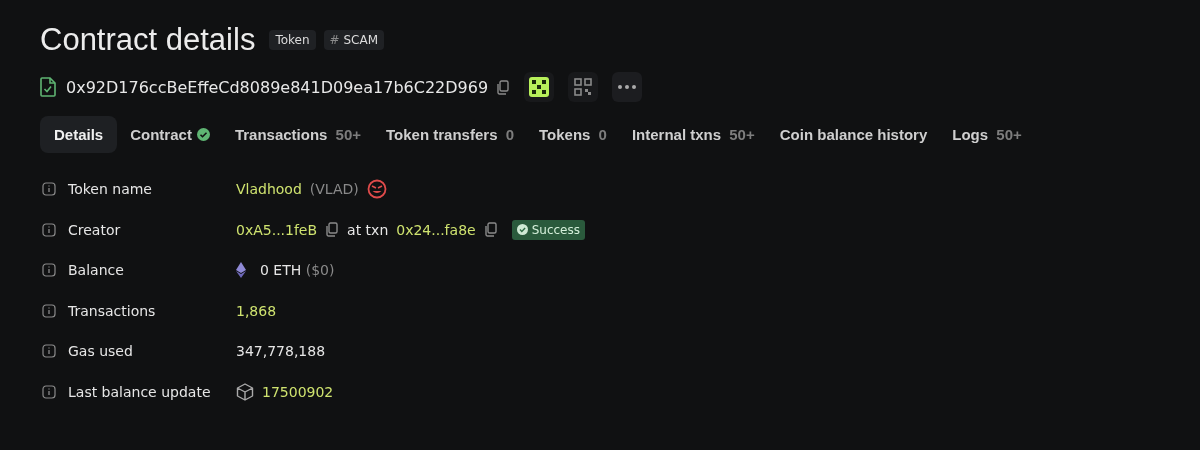 The width and height of the screenshot is (1200, 450). Describe the element at coordinates (48, 87) in the screenshot. I see `file-check-icon` at that location.